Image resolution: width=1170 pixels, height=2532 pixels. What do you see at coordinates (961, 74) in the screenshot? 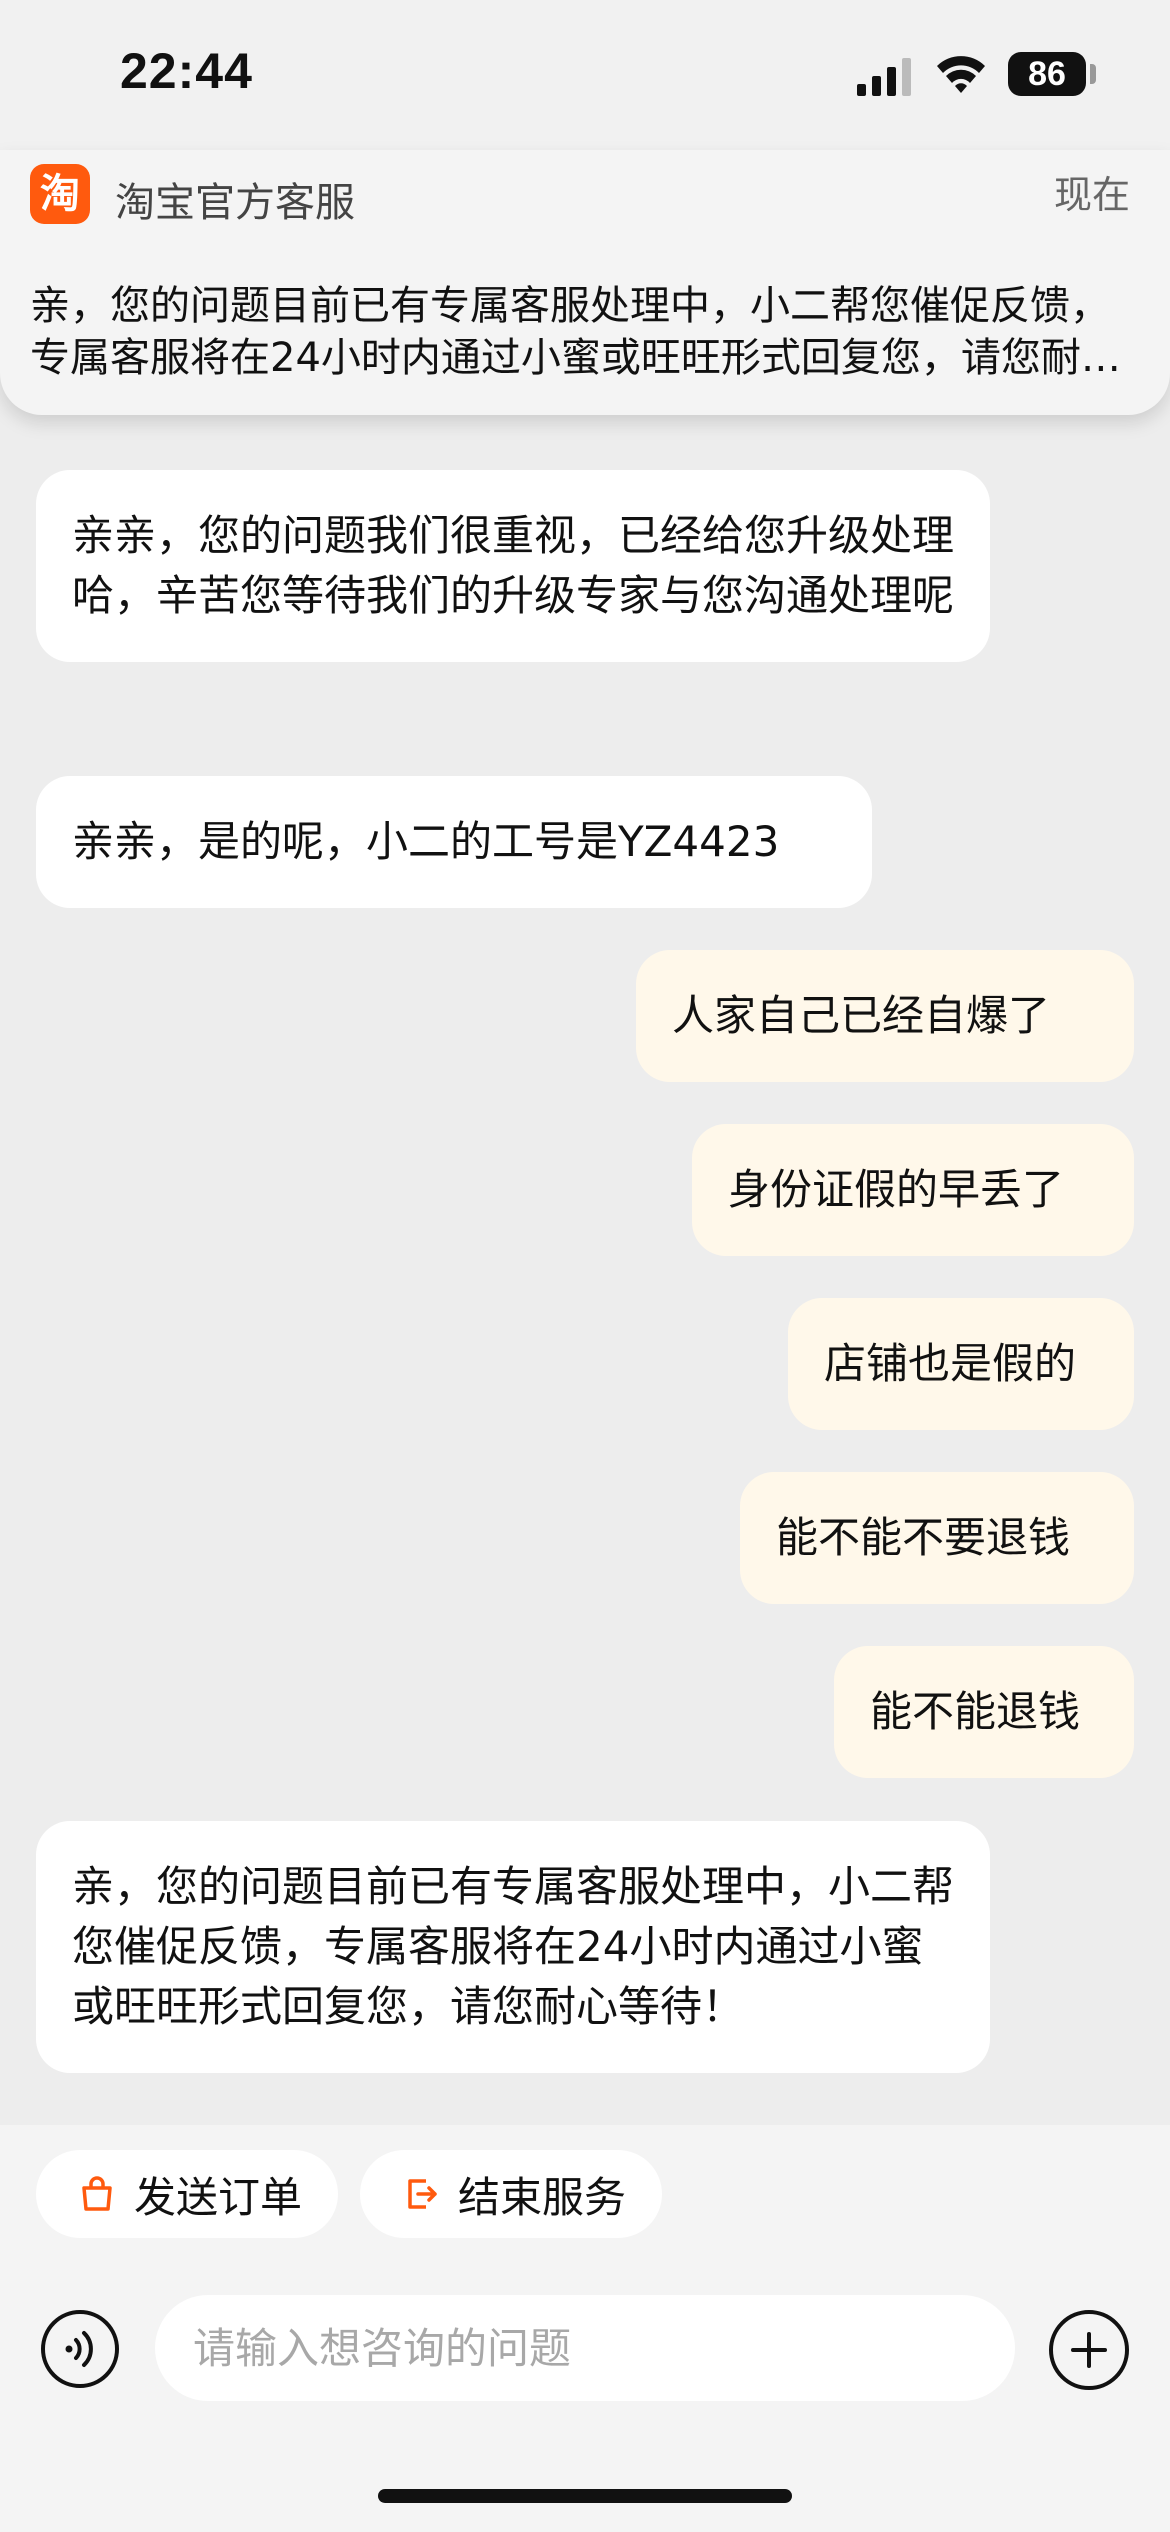
I see `wifi-icon` at bounding box center [961, 74].